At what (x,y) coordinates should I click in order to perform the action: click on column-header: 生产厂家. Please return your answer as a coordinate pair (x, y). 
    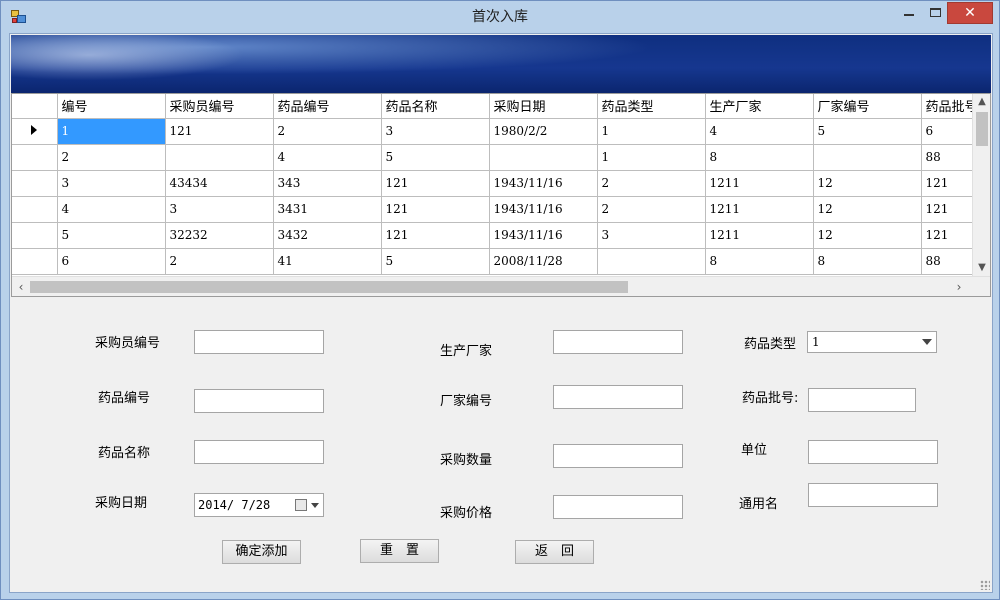
    Looking at the image, I should click on (759, 106).